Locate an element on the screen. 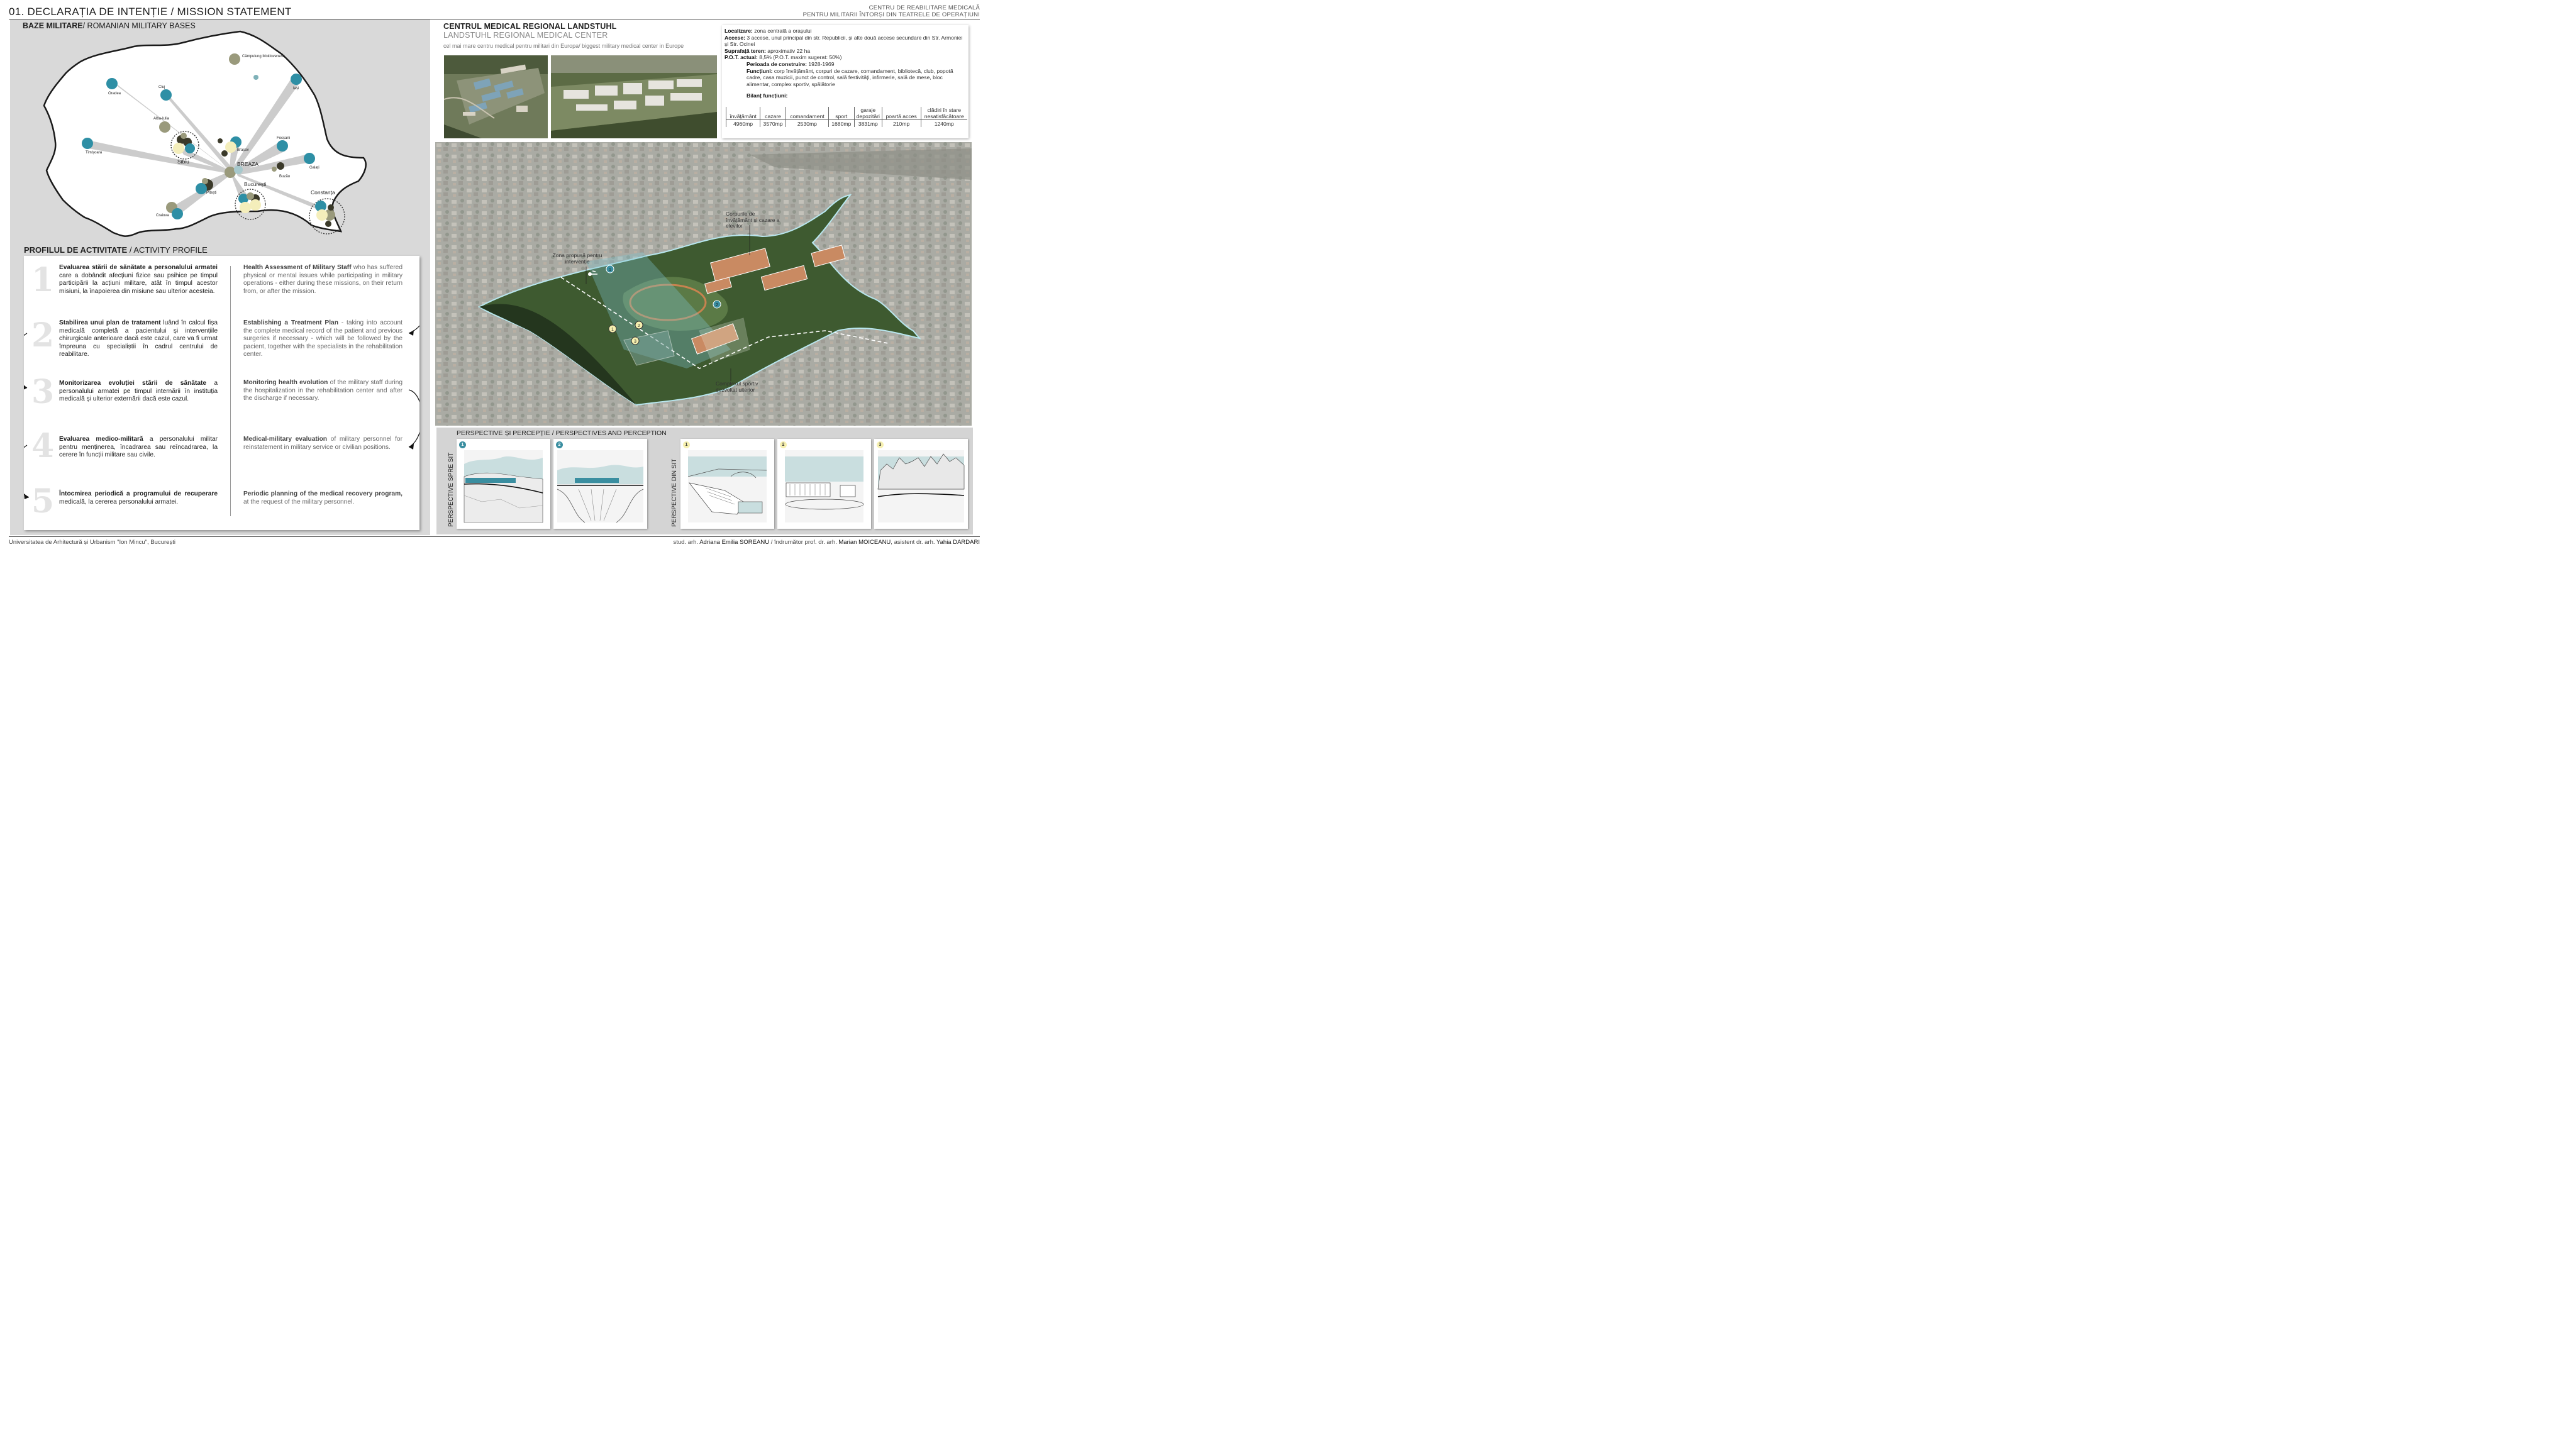 This screenshot has width=2576, height=1448. label-perspective-towards-site: PERSPECTIVE SPRE SIT is located at coordinates (451, 489).